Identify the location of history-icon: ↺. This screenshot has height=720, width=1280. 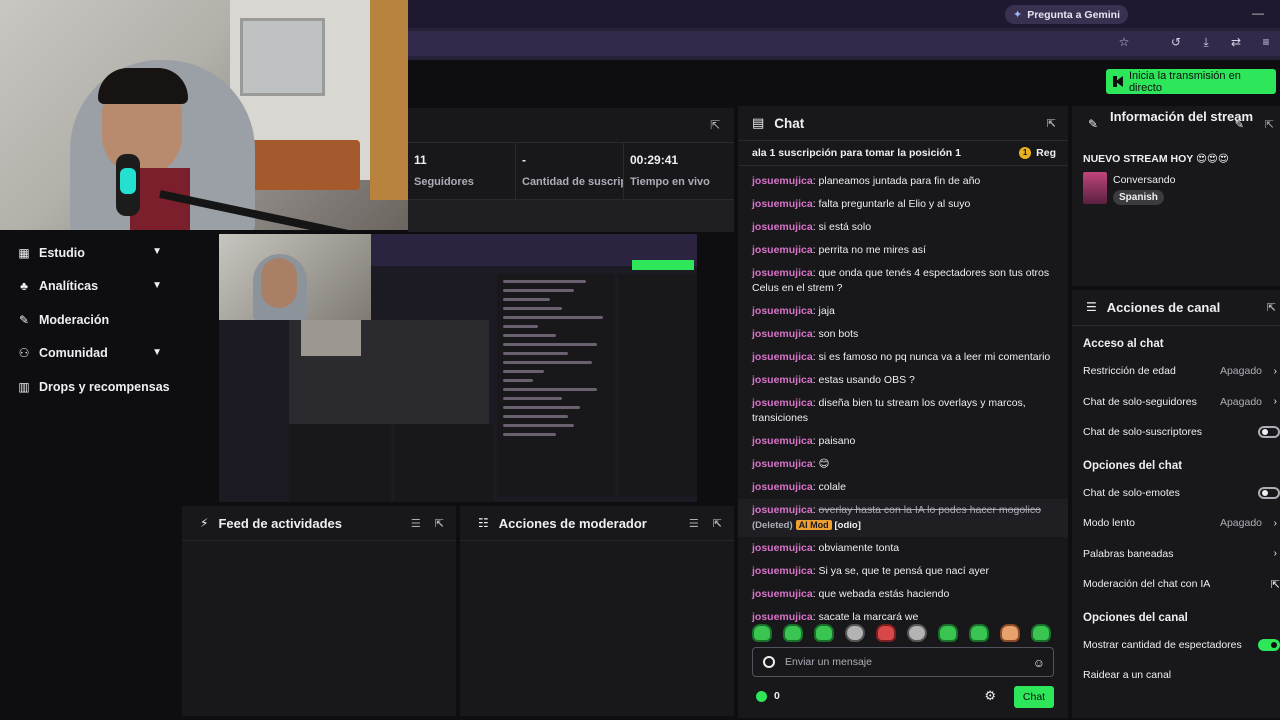
(1176, 42).